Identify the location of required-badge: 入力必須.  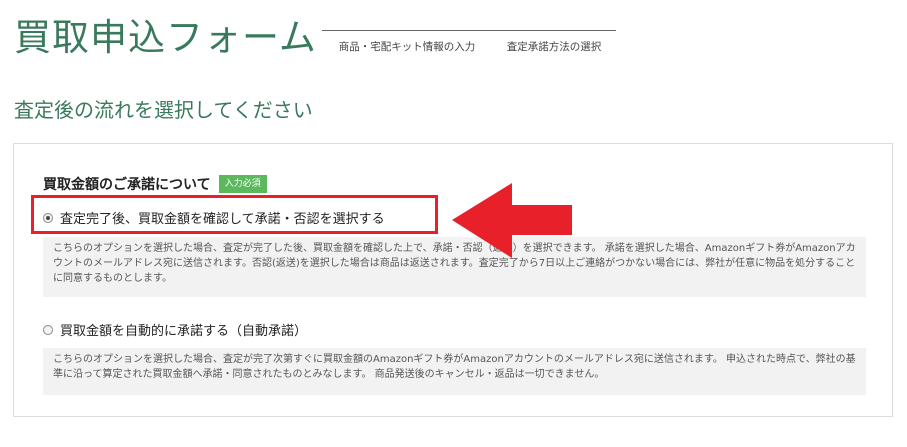
(242, 184).